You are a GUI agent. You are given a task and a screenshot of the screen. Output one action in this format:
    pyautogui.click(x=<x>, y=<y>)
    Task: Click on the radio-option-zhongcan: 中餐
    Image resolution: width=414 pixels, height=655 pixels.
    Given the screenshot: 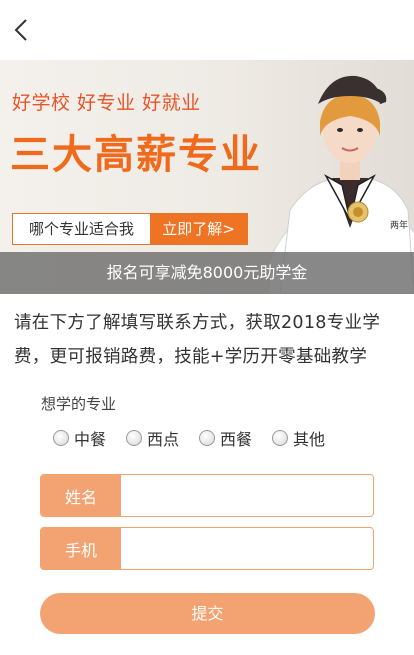 What is the action you would take?
    pyautogui.click(x=79, y=438)
    